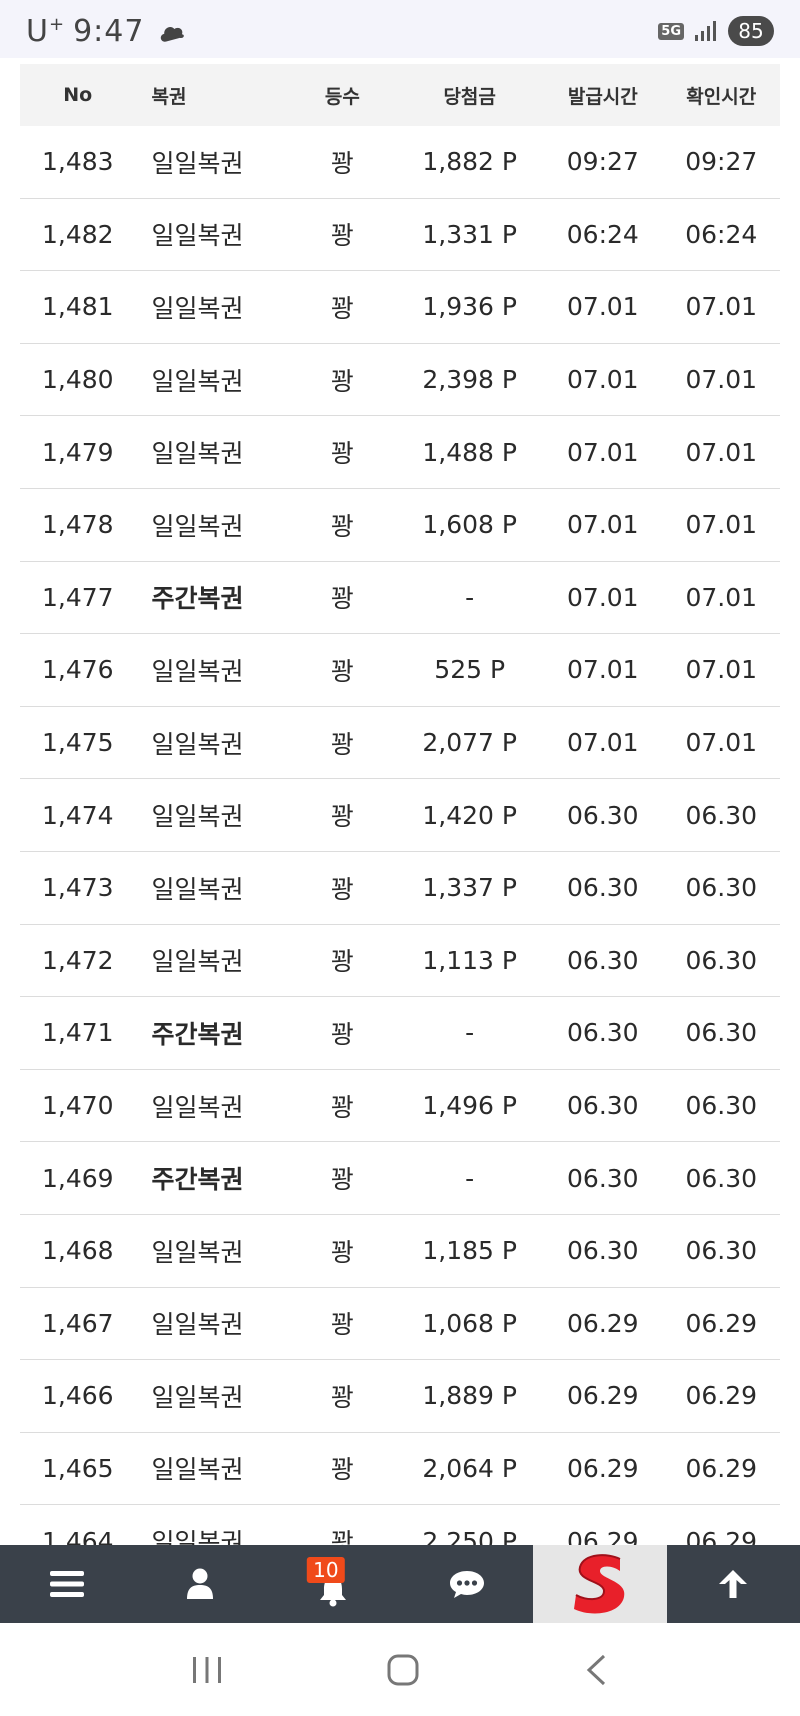  Describe the element at coordinates (400, 815) in the screenshot. I see `table-row: 1,474 일일복권 꽝 1,420 P 06.30 06.30` at that location.